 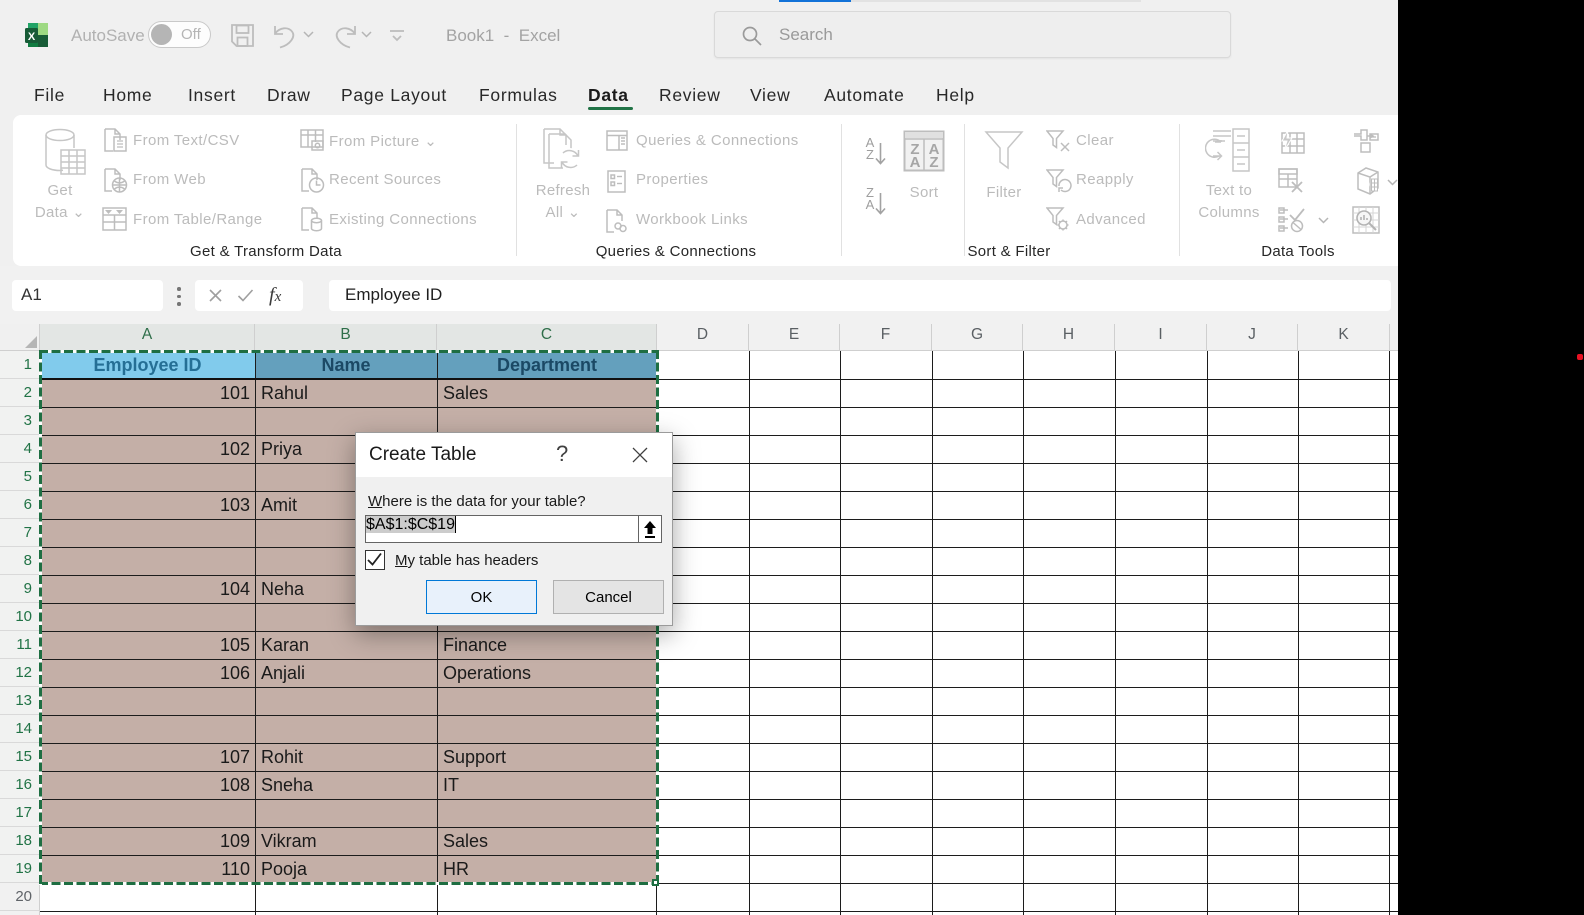 I want to click on svg-text: Z, so click(x=933, y=162).